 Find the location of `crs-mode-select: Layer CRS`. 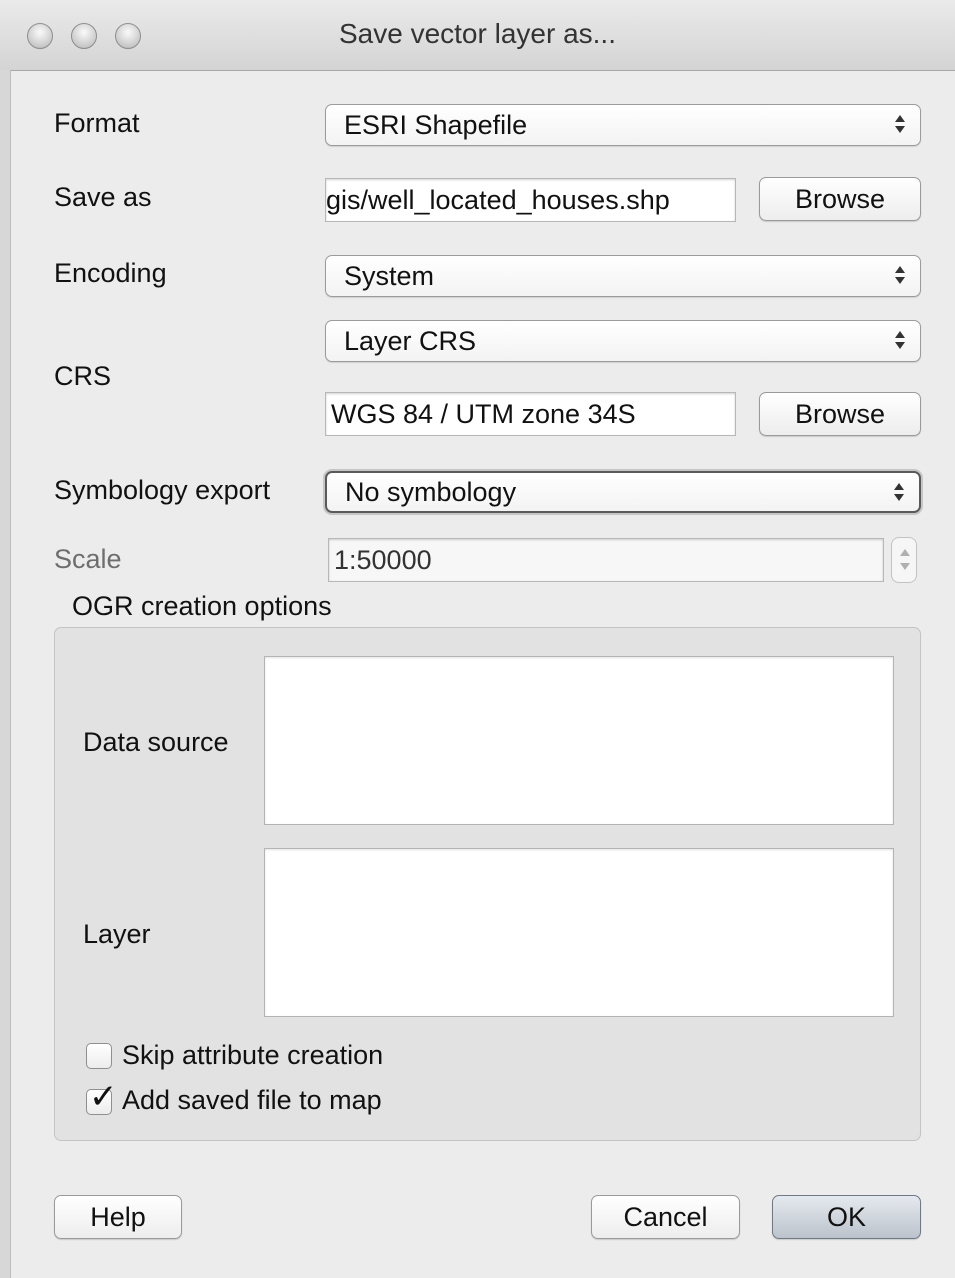

crs-mode-select: Layer CRS is located at coordinates (623, 341).